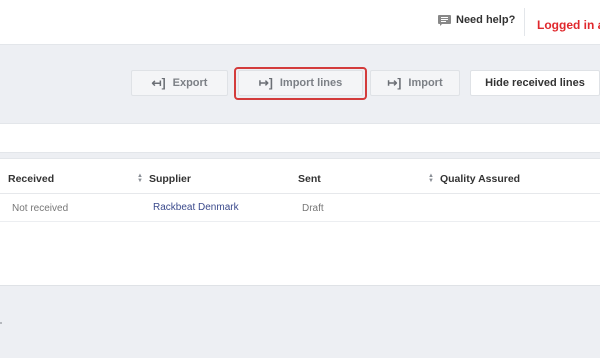 The height and width of the screenshot is (358, 600). What do you see at coordinates (265, 83) in the screenshot?
I see `import-lines-icon: ↦]` at bounding box center [265, 83].